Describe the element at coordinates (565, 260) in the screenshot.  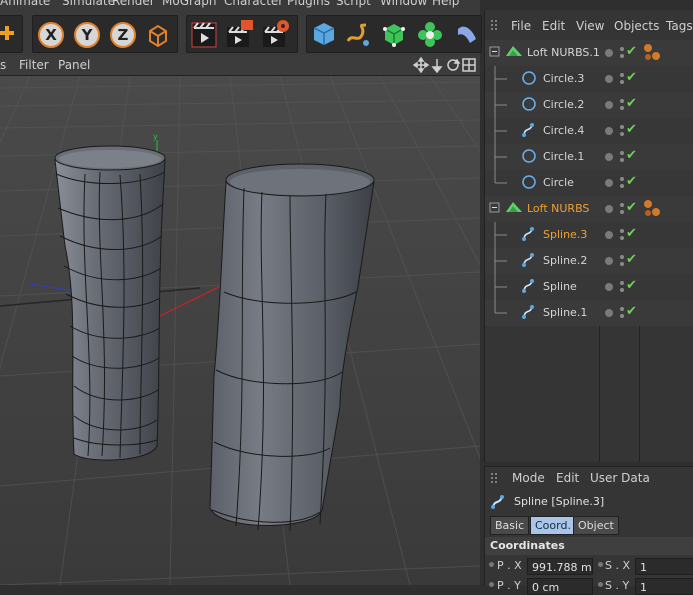
I see `object-name: Spline.2` at that location.